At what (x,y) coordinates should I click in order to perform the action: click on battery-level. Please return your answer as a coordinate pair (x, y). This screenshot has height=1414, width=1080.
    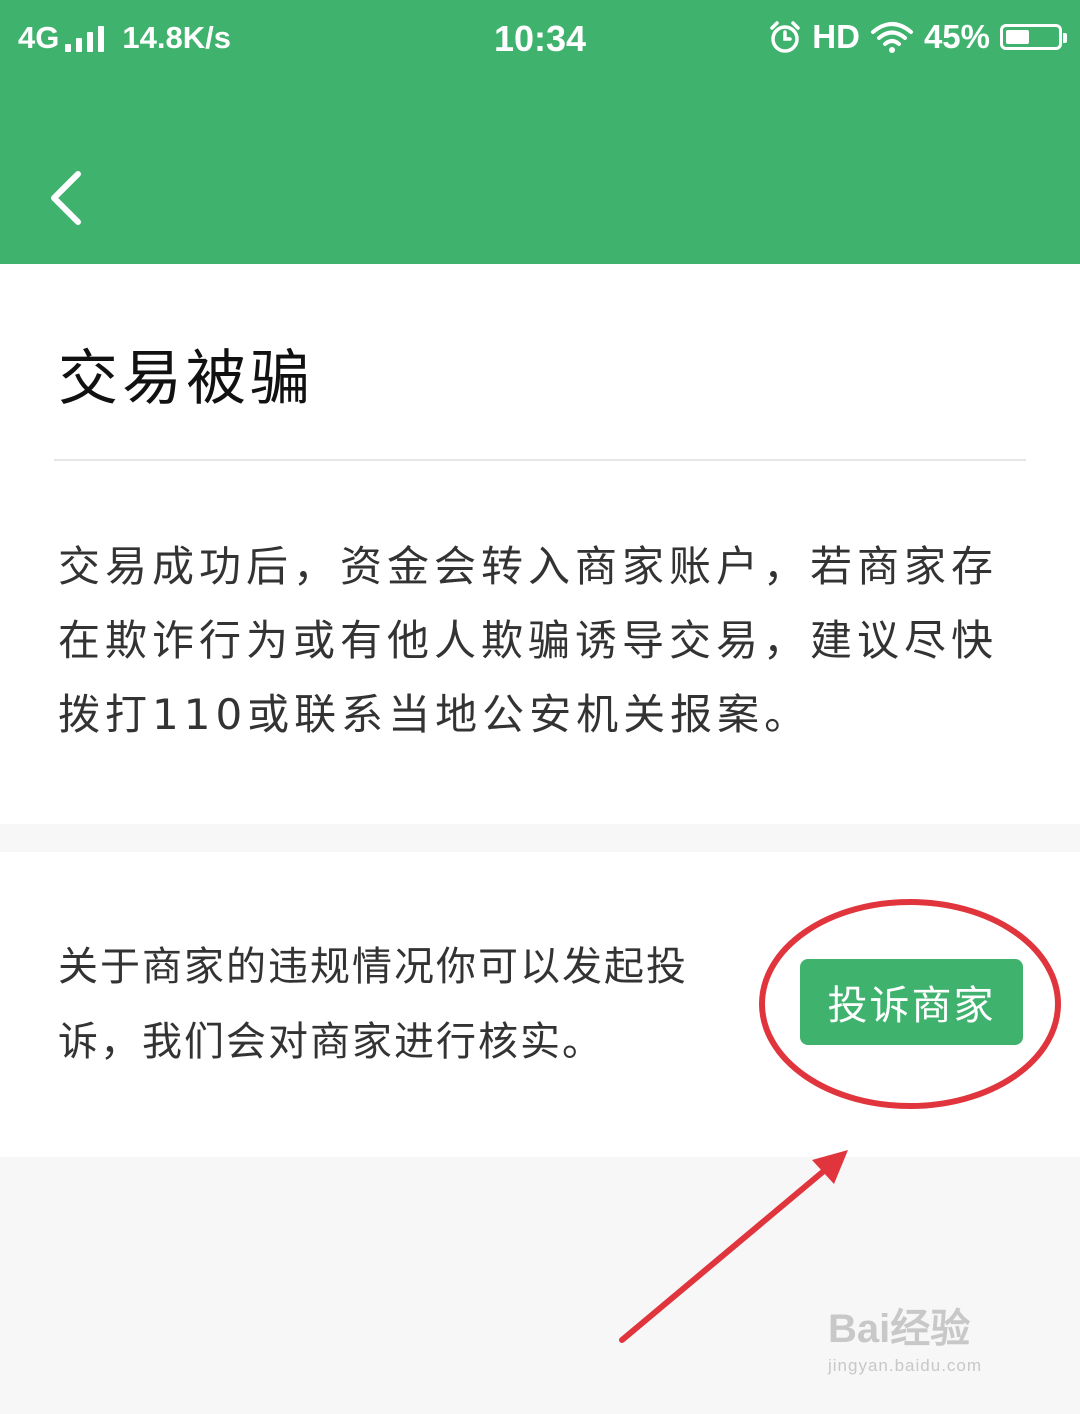
    Looking at the image, I should click on (1017, 37).